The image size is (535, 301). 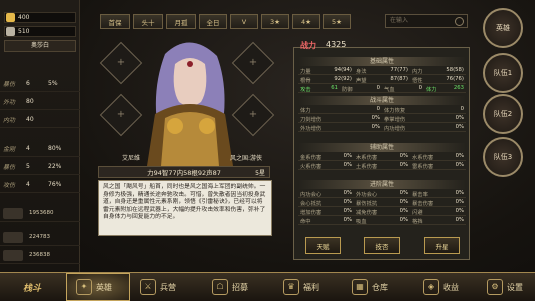 What do you see at coordinates (337, 21) in the screenshot?
I see `tab-filter: 5★` at bounding box center [337, 21].